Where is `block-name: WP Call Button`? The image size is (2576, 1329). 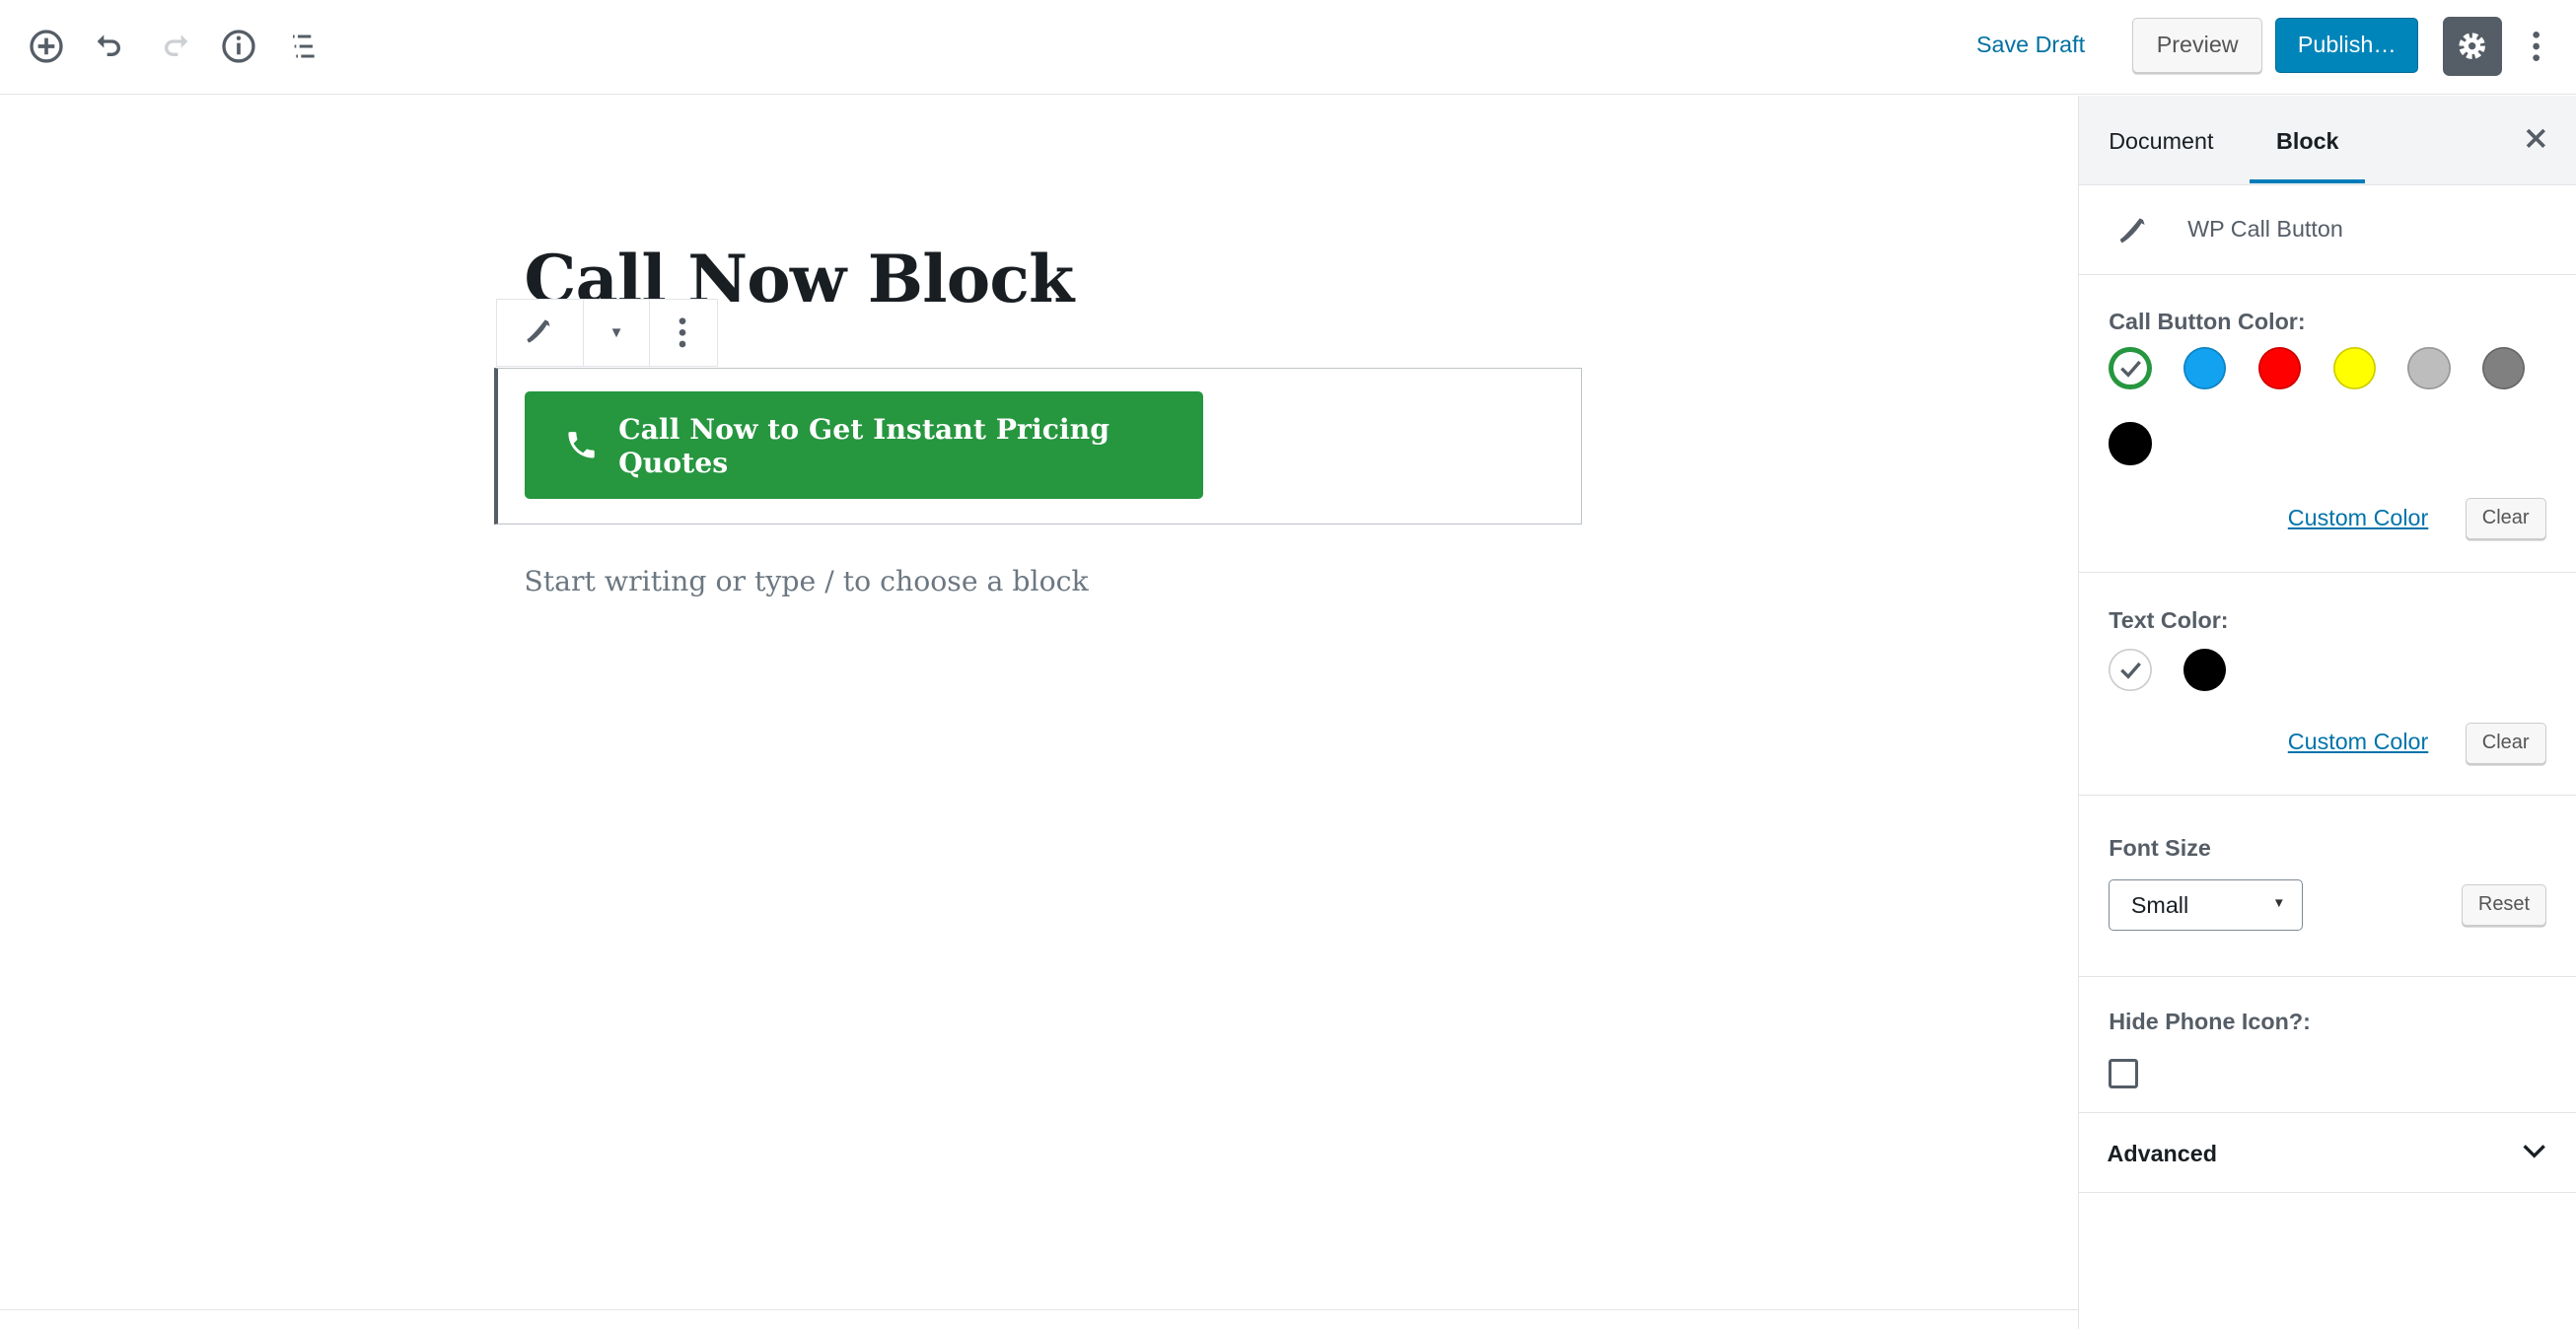
block-name: WP Call Button is located at coordinates (2265, 229).